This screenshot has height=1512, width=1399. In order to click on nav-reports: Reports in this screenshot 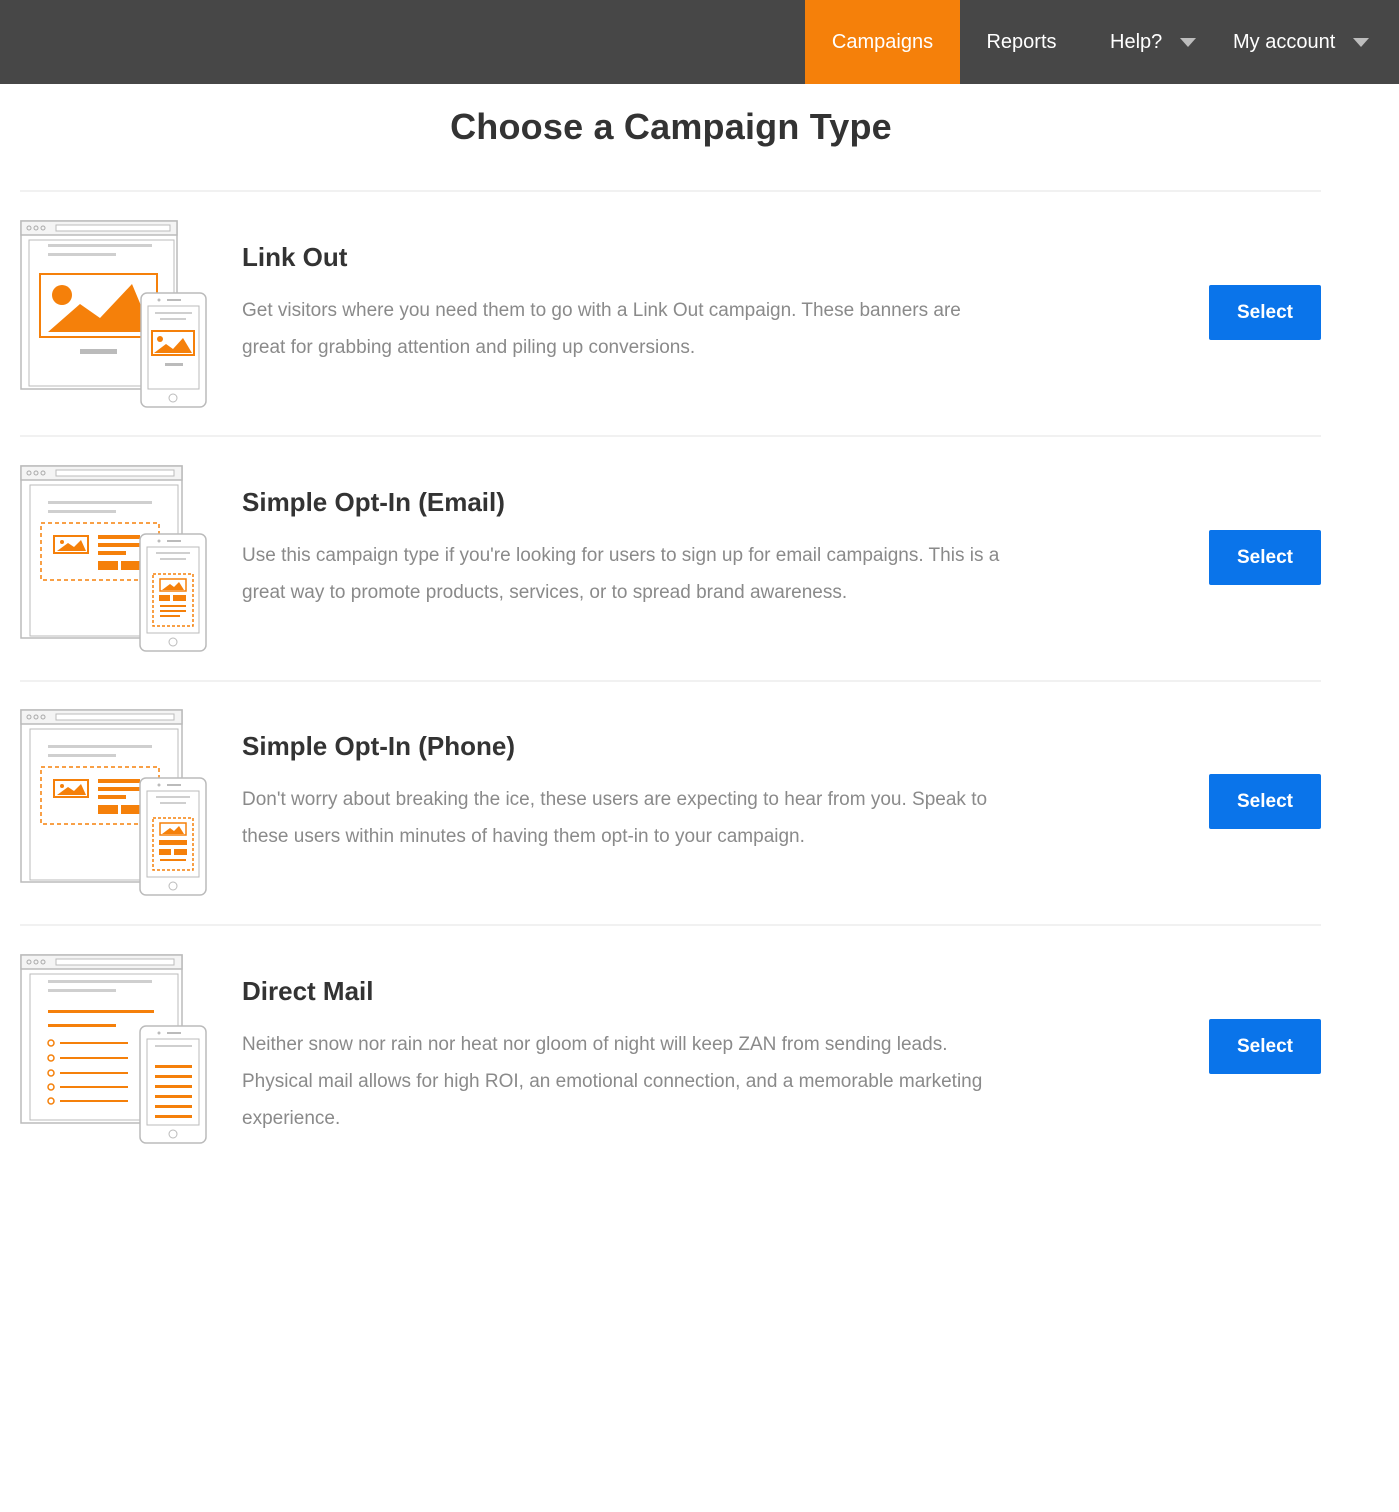, I will do `click(1021, 42)`.